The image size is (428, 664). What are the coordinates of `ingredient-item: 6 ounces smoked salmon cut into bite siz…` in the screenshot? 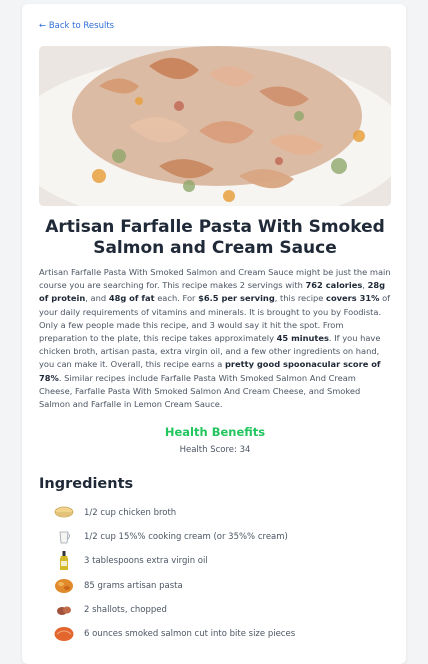 It's located at (219, 634).